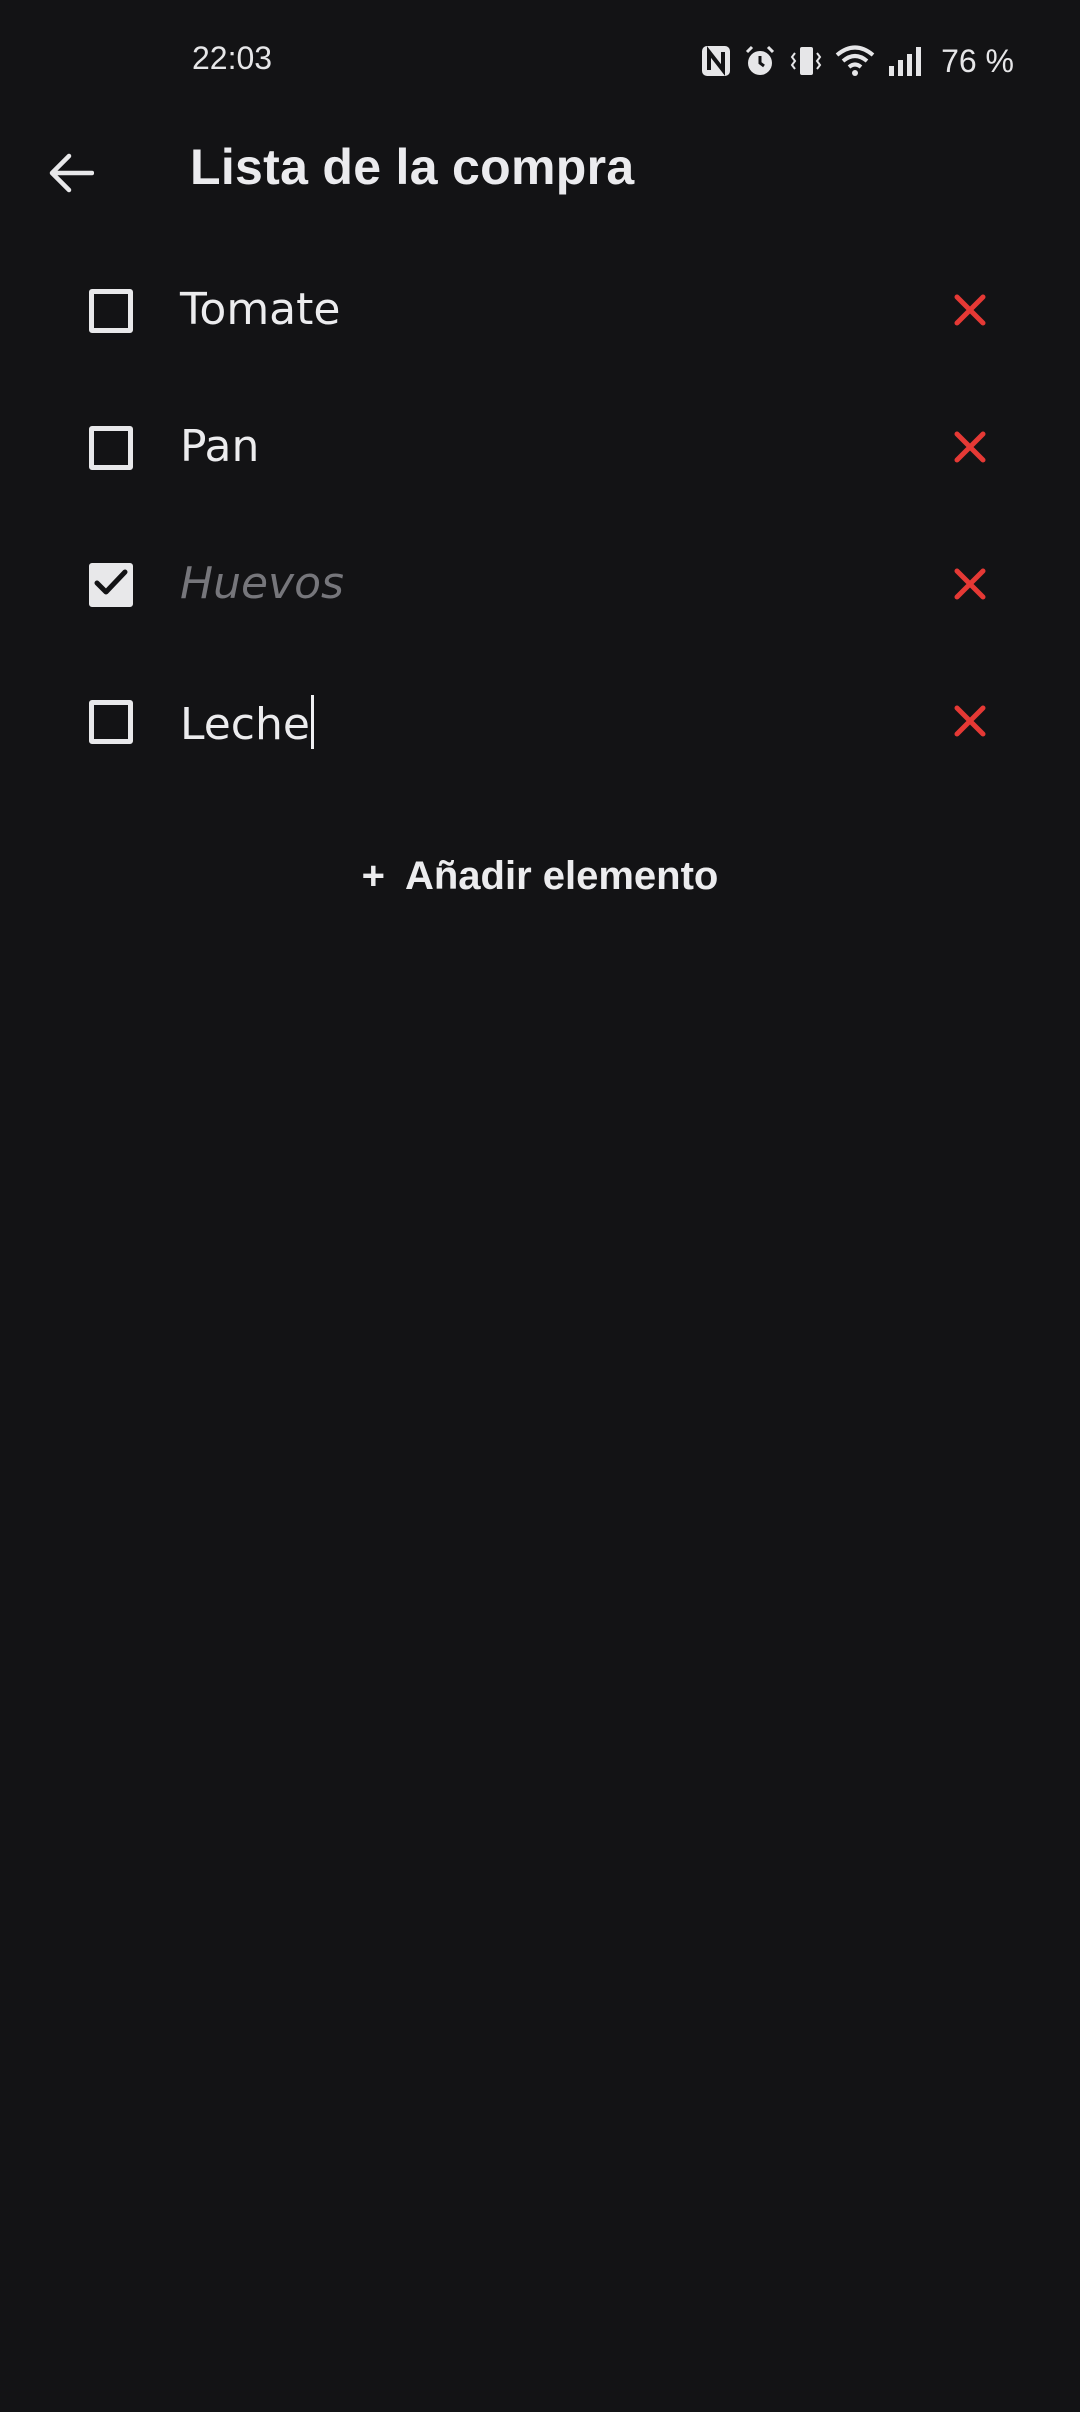 This screenshot has width=1080, height=2412. What do you see at coordinates (540, 723) in the screenshot?
I see `list-item: Leche` at bounding box center [540, 723].